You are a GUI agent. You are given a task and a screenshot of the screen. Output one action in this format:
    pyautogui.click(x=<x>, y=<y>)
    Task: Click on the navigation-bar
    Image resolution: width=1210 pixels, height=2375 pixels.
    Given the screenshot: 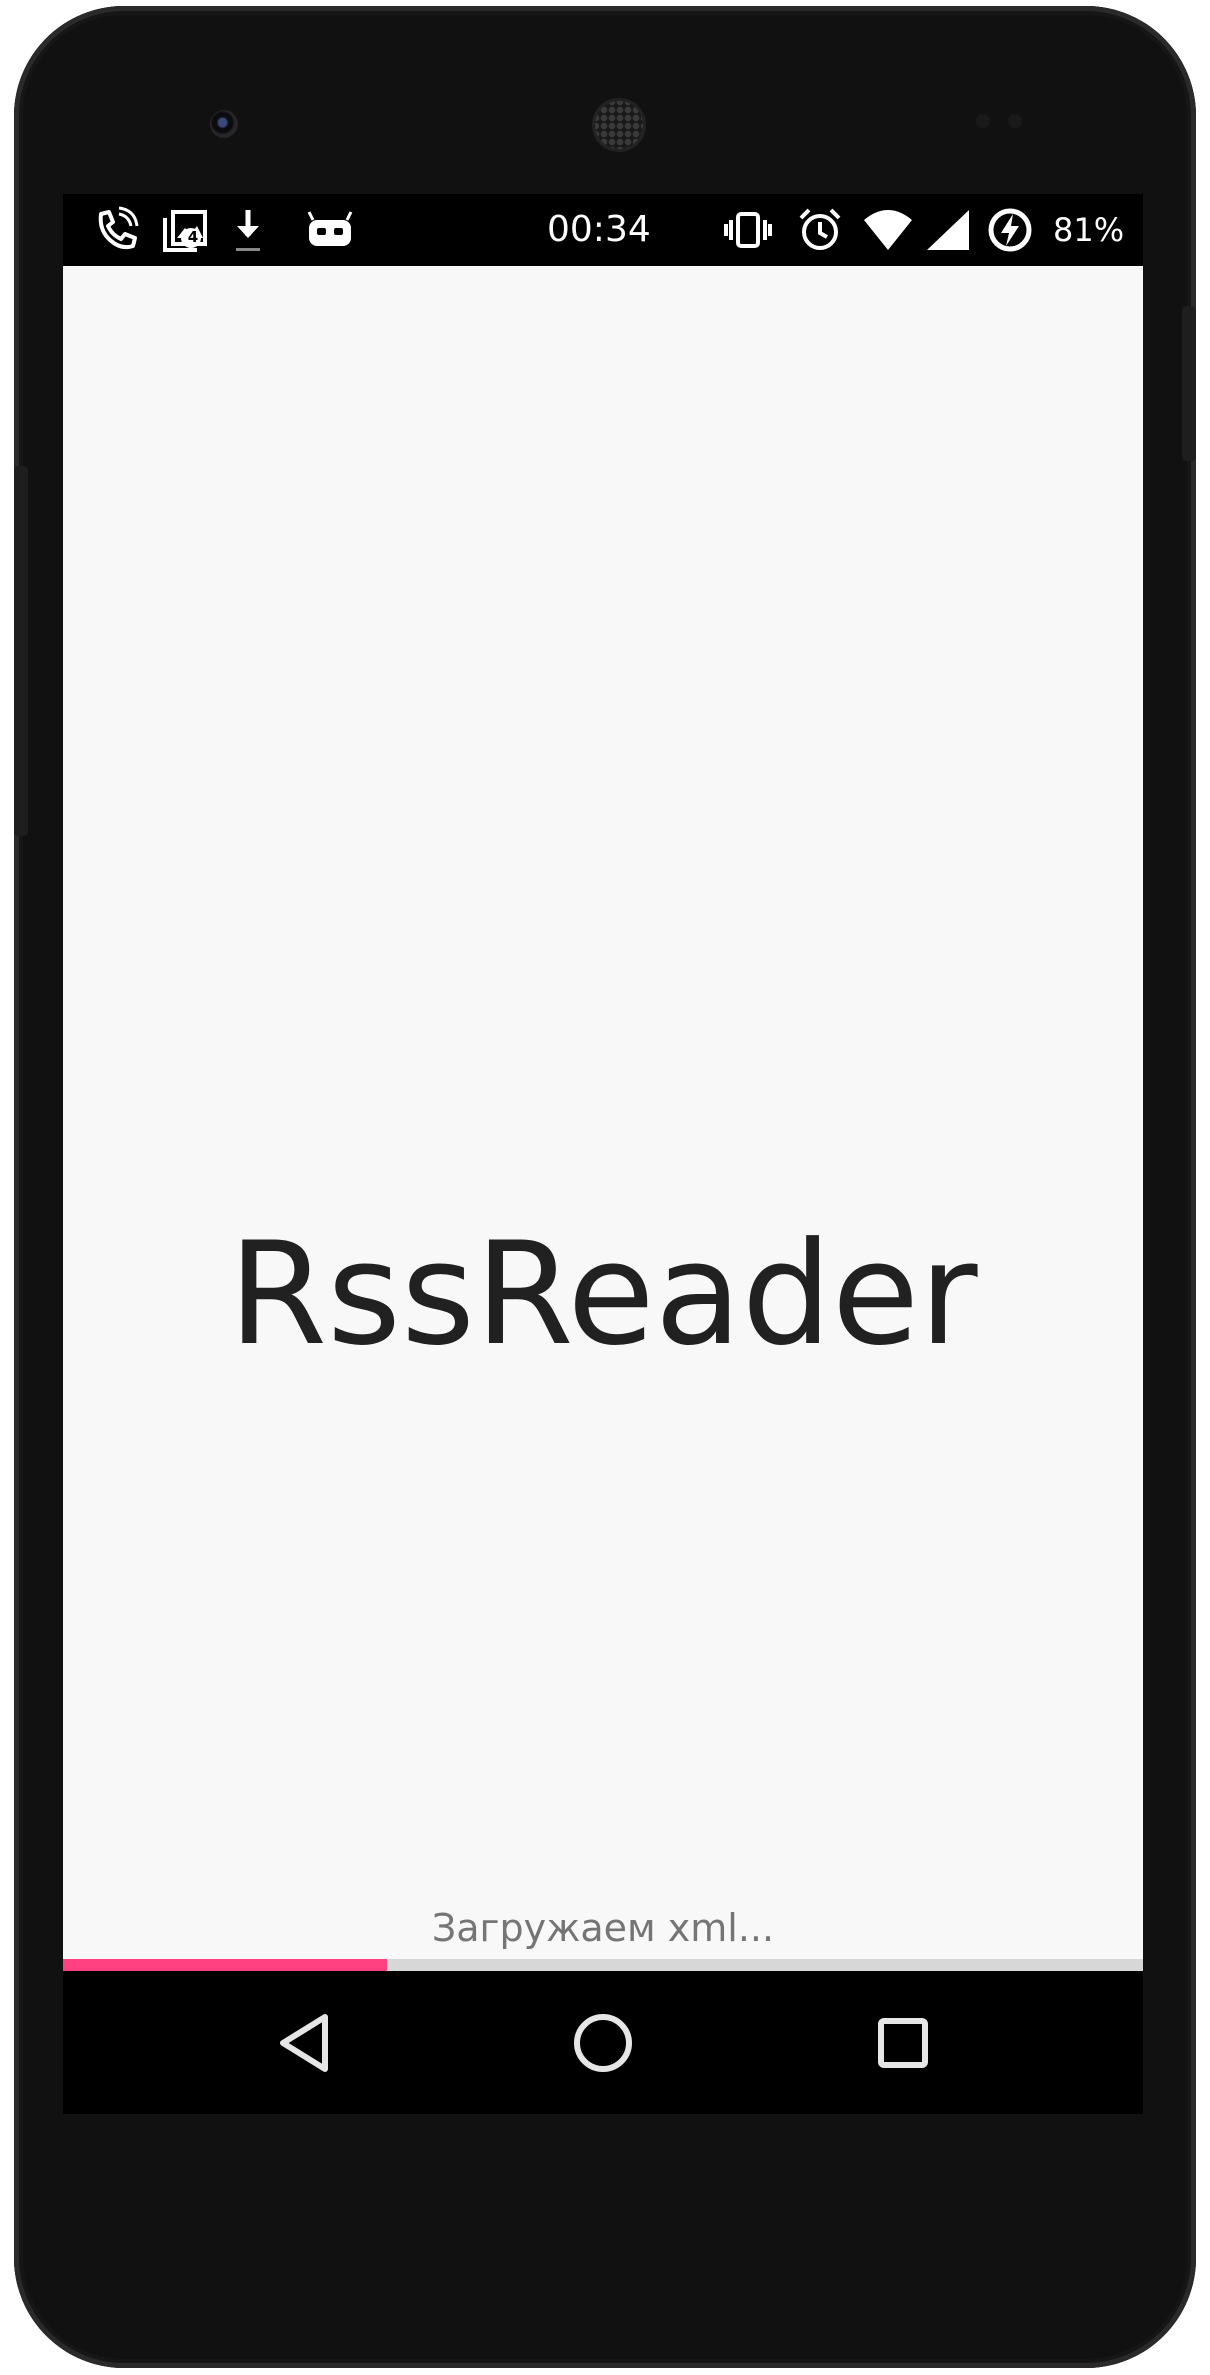 What is the action you would take?
    pyautogui.click(x=603, y=2042)
    